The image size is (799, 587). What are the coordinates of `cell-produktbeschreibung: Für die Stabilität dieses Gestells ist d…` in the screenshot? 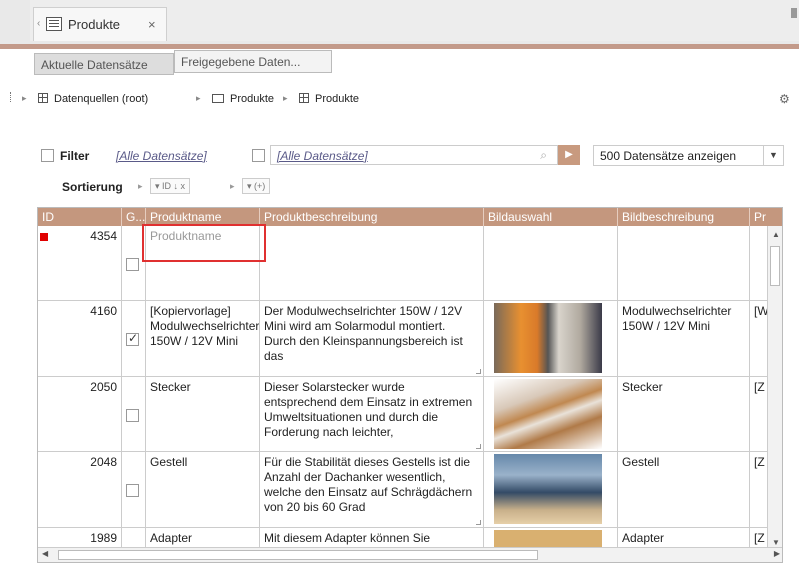 It's located at (372, 489).